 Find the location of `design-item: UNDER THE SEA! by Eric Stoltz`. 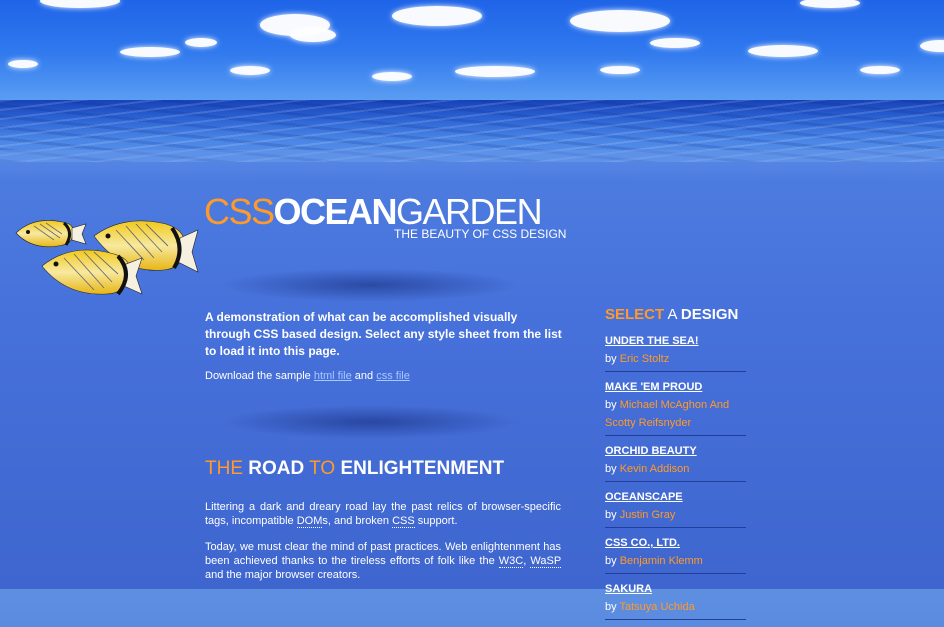

design-item: UNDER THE SEA! by Eric Stoltz is located at coordinates (675, 352).